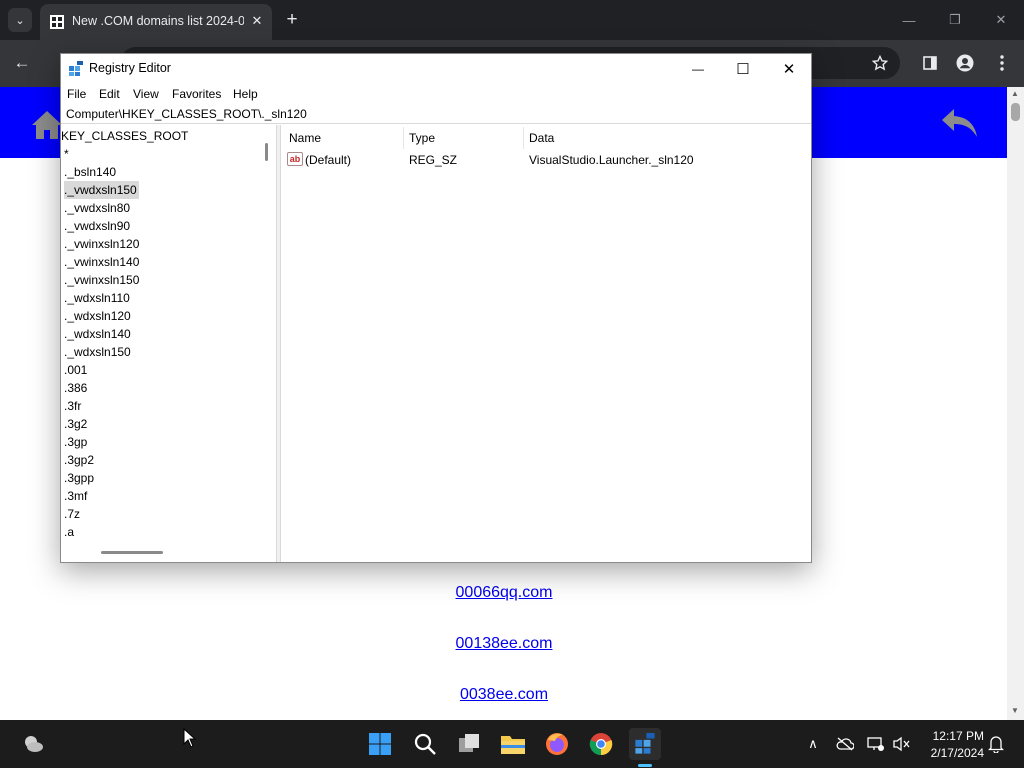 The image size is (1024, 768). I want to click on tree-item: .3mf, so click(76, 496).